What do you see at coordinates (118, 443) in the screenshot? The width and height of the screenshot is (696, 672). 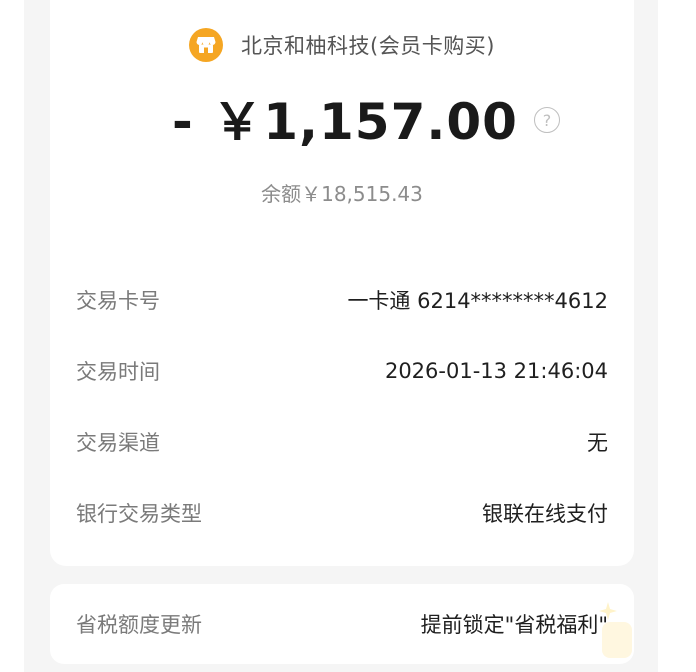 I see `detail-label: 交易渠道` at bounding box center [118, 443].